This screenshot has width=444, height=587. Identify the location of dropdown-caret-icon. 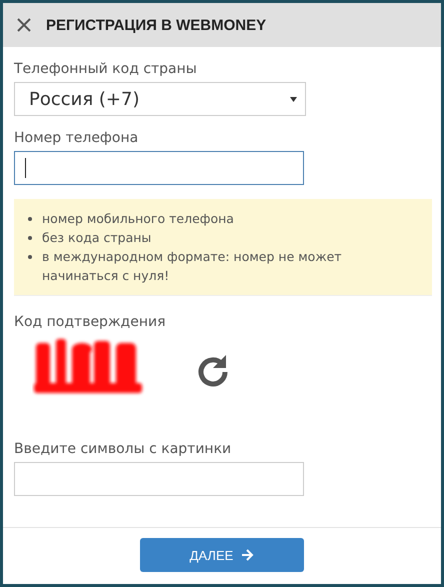
(293, 99).